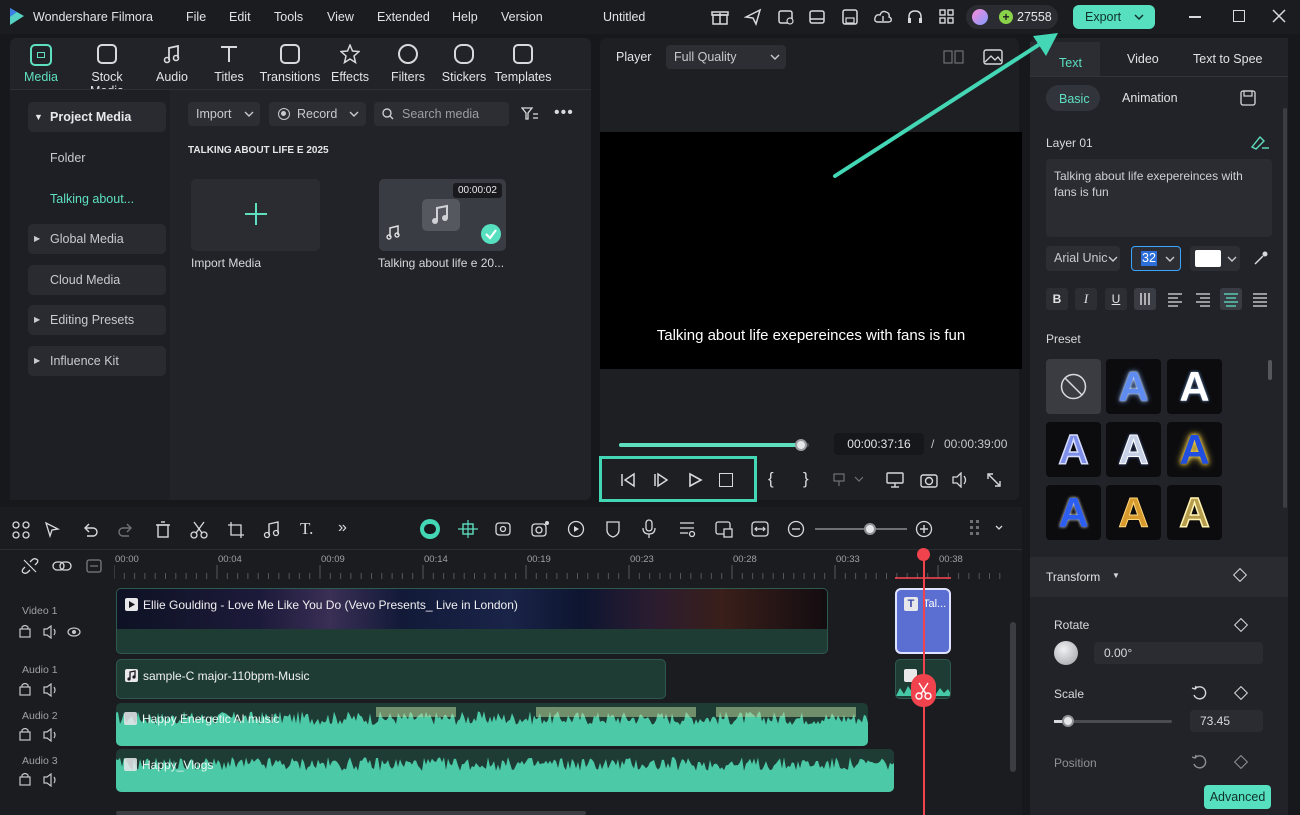 This screenshot has width=1300, height=815. I want to click on zoom-slider, so click(861, 529).